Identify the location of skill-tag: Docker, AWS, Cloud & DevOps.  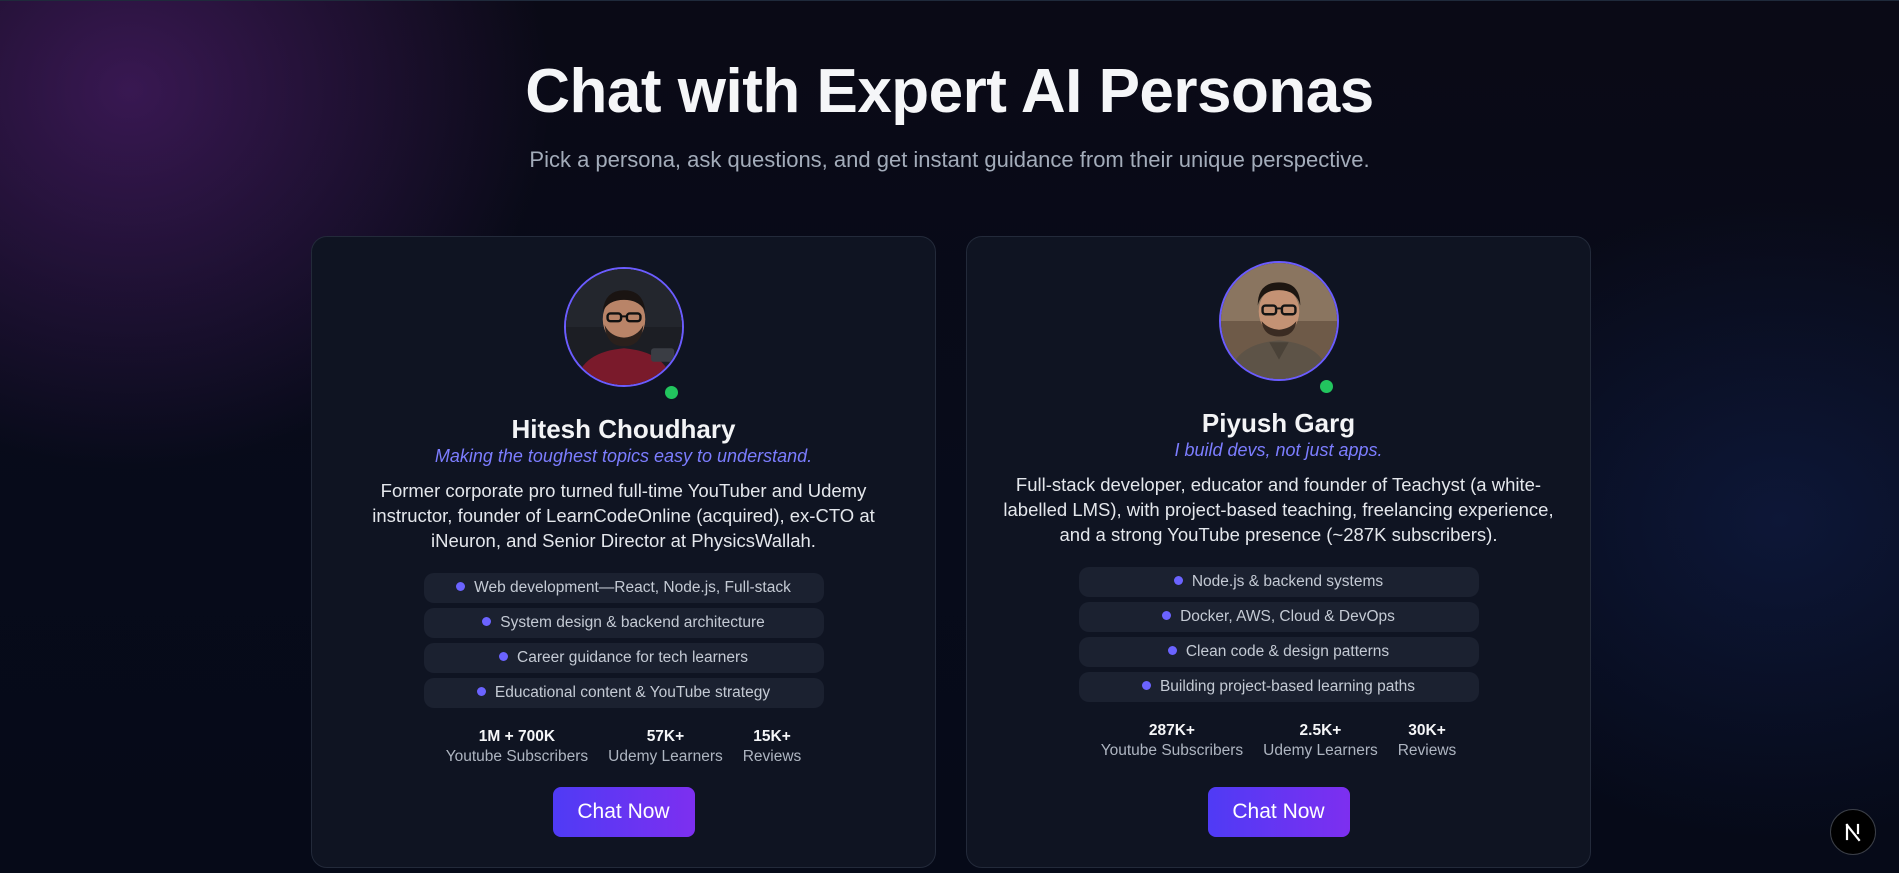
(1278, 617).